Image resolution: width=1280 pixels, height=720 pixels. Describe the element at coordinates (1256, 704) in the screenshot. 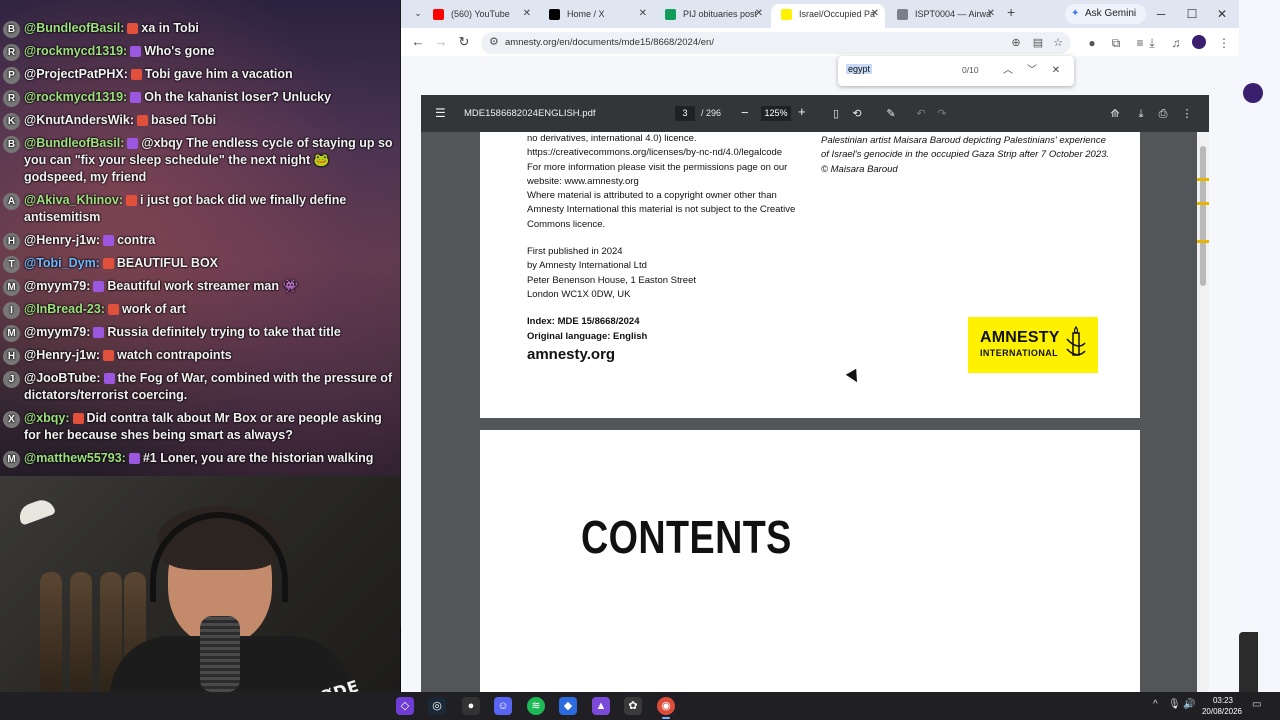

I see `notification-icon: ▭` at that location.